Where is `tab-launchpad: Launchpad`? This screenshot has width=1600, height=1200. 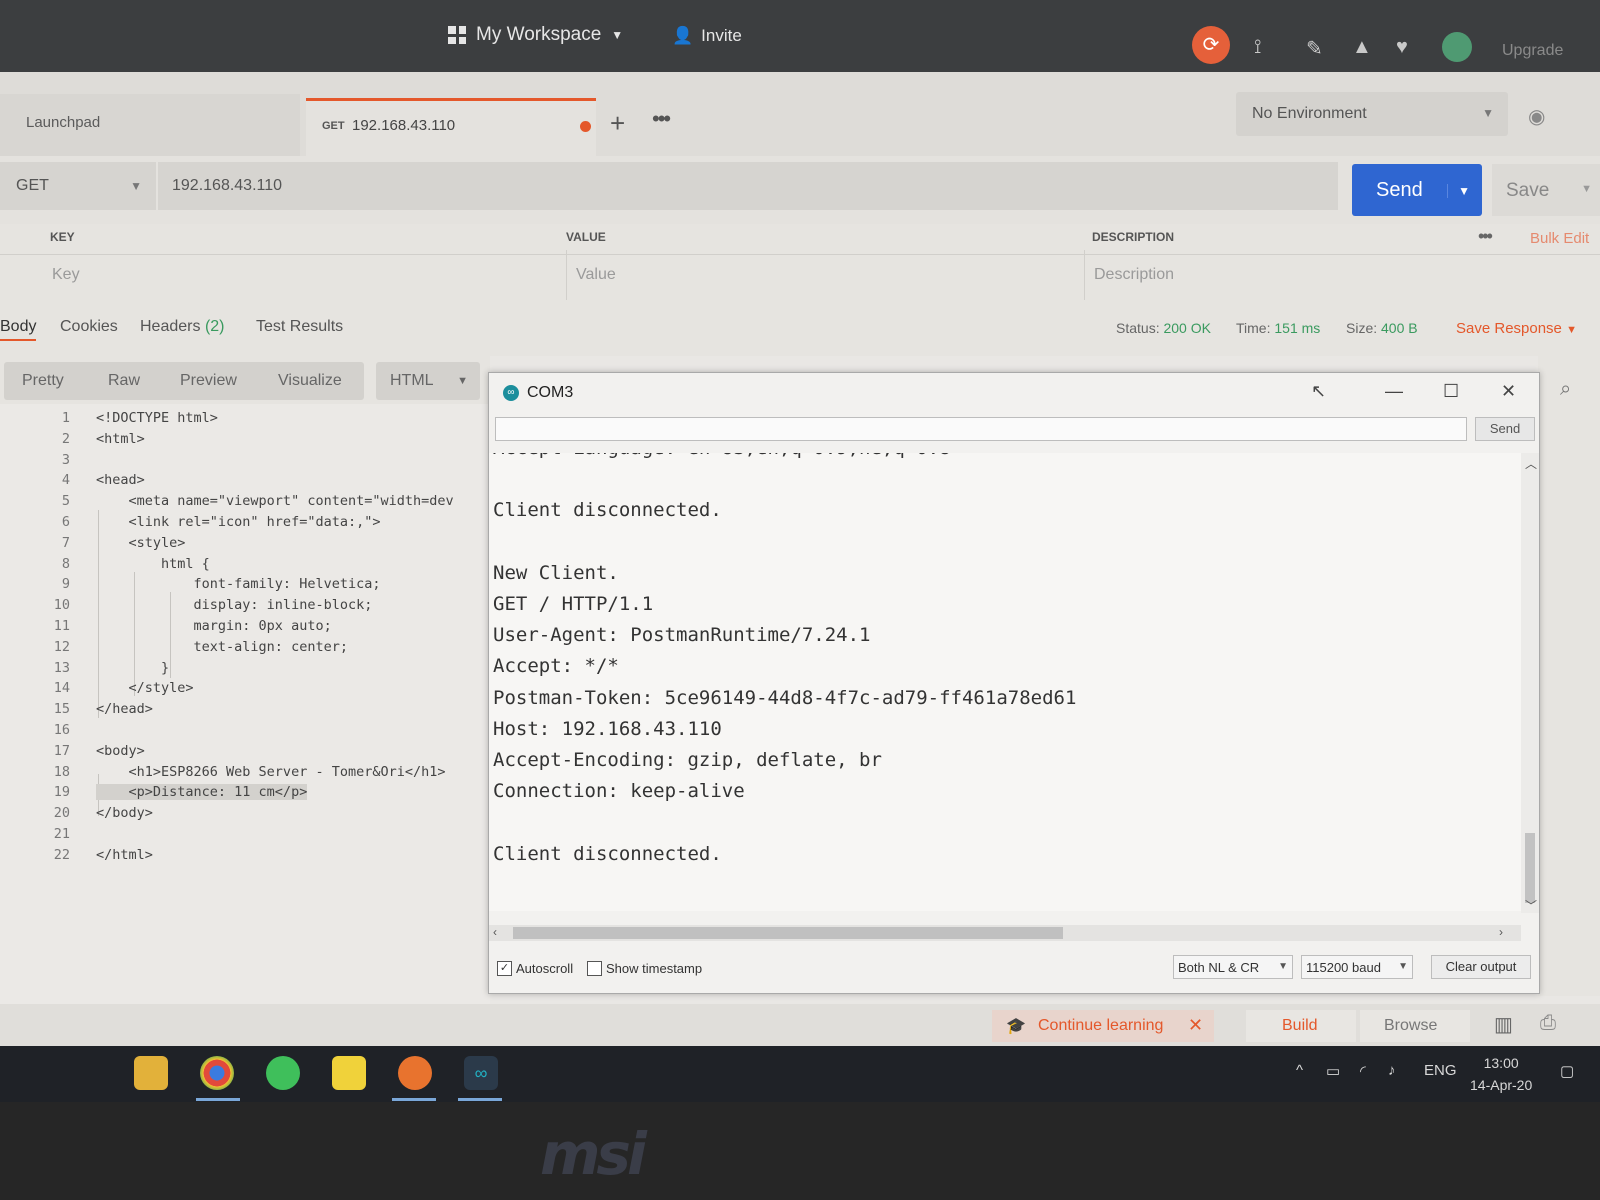
tab-launchpad: Launchpad is located at coordinates (150, 125).